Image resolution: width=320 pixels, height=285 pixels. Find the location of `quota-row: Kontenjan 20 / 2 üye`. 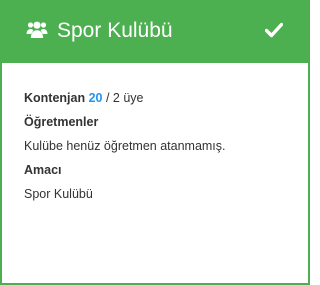

quota-row: Kontenjan 20 / 2 üye is located at coordinates (125, 101).